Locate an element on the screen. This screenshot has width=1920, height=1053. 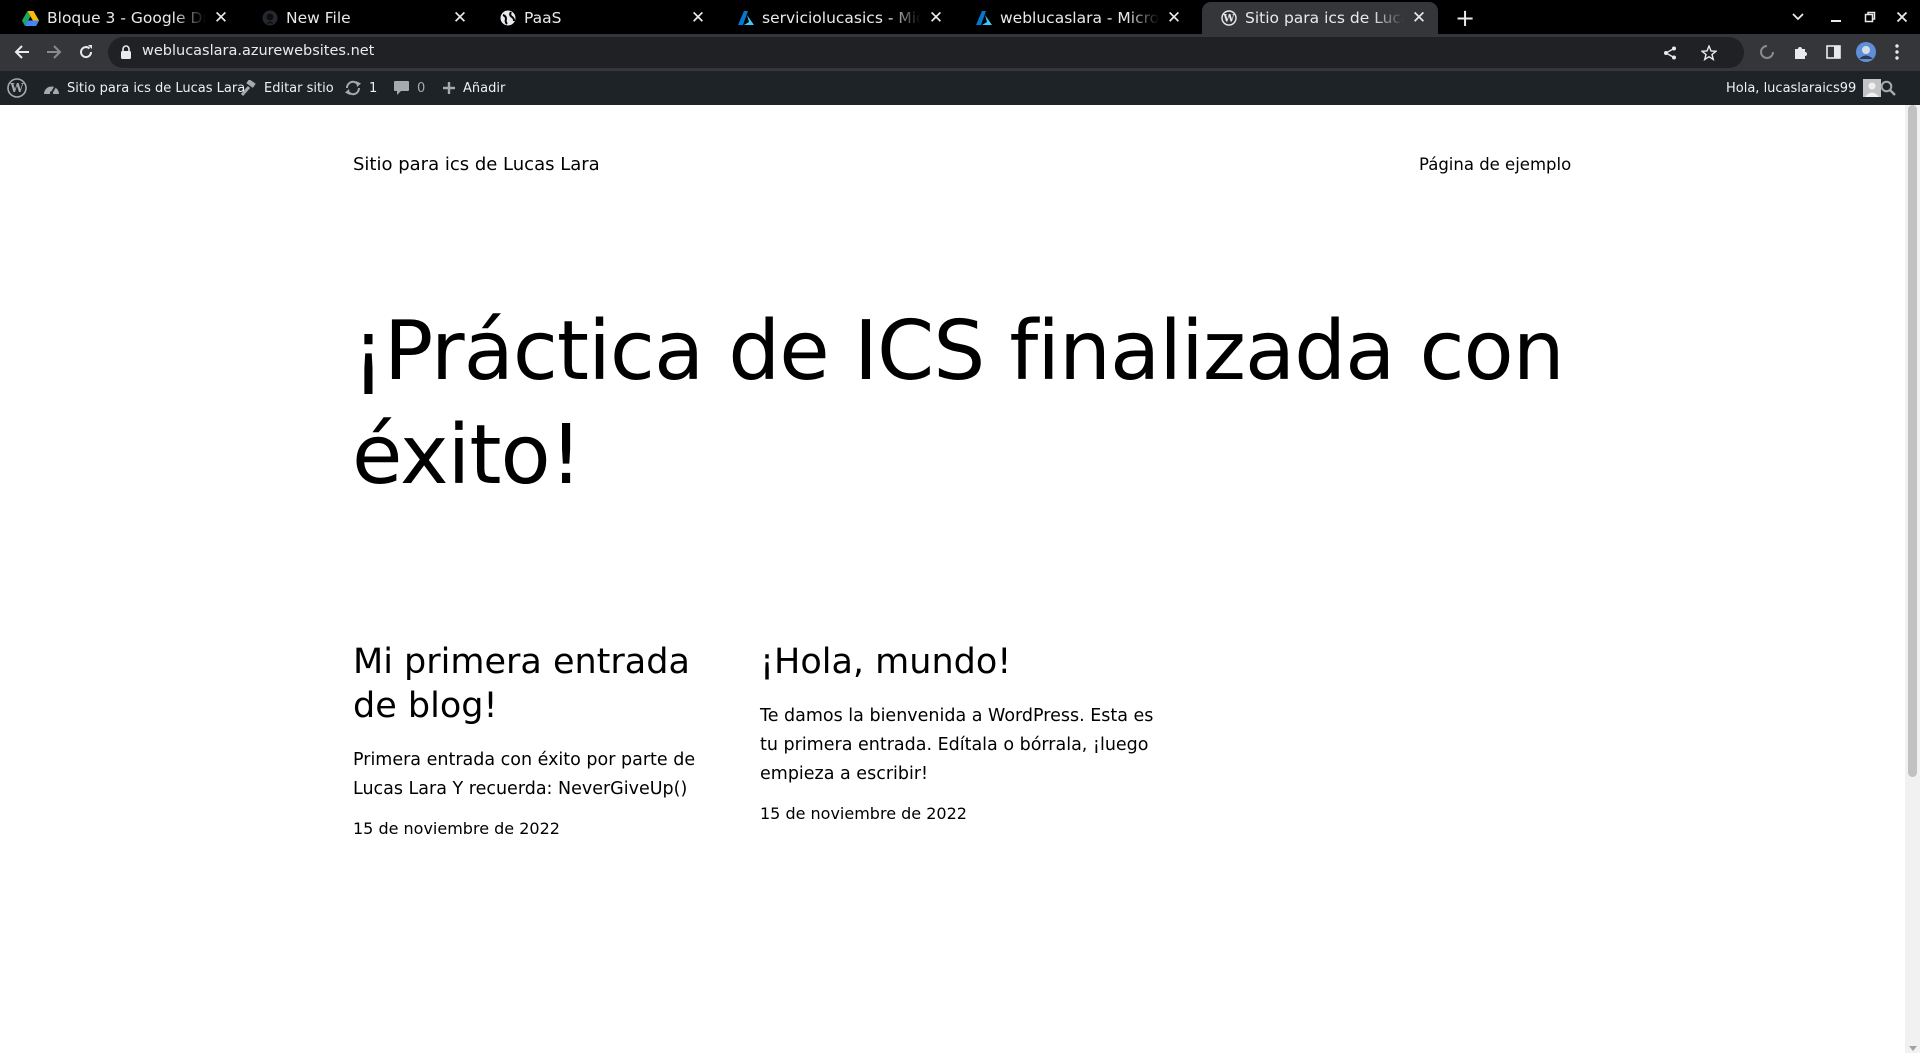
avatar is located at coordinates (1872, 88).